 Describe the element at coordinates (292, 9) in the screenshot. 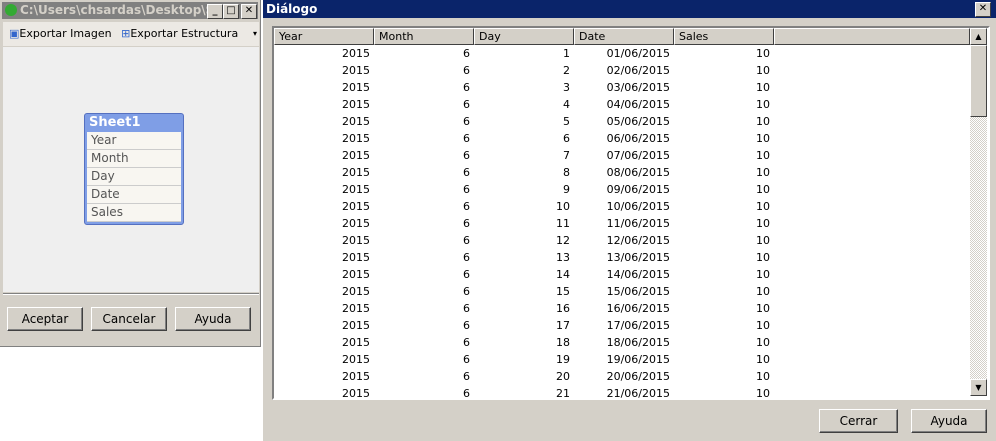

I see `dialog-title: Diálogo` at that location.